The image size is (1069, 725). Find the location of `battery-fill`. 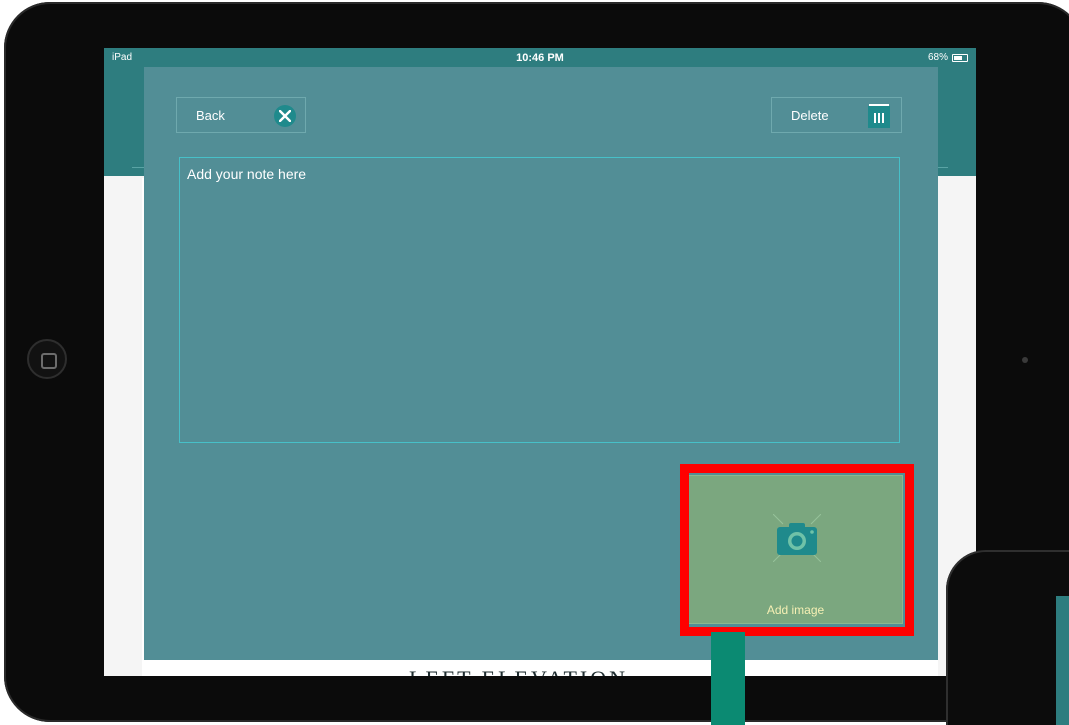

battery-fill is located at coordinates (958, 58).